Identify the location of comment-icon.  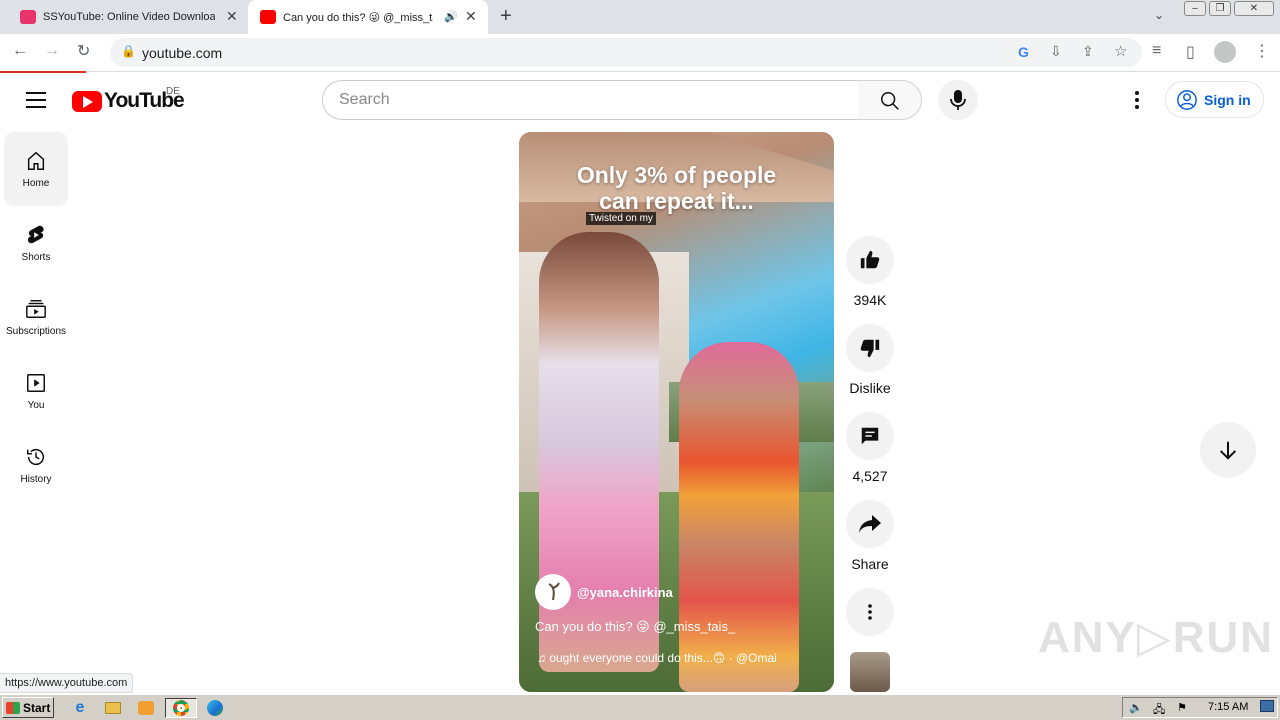
(870, 436).